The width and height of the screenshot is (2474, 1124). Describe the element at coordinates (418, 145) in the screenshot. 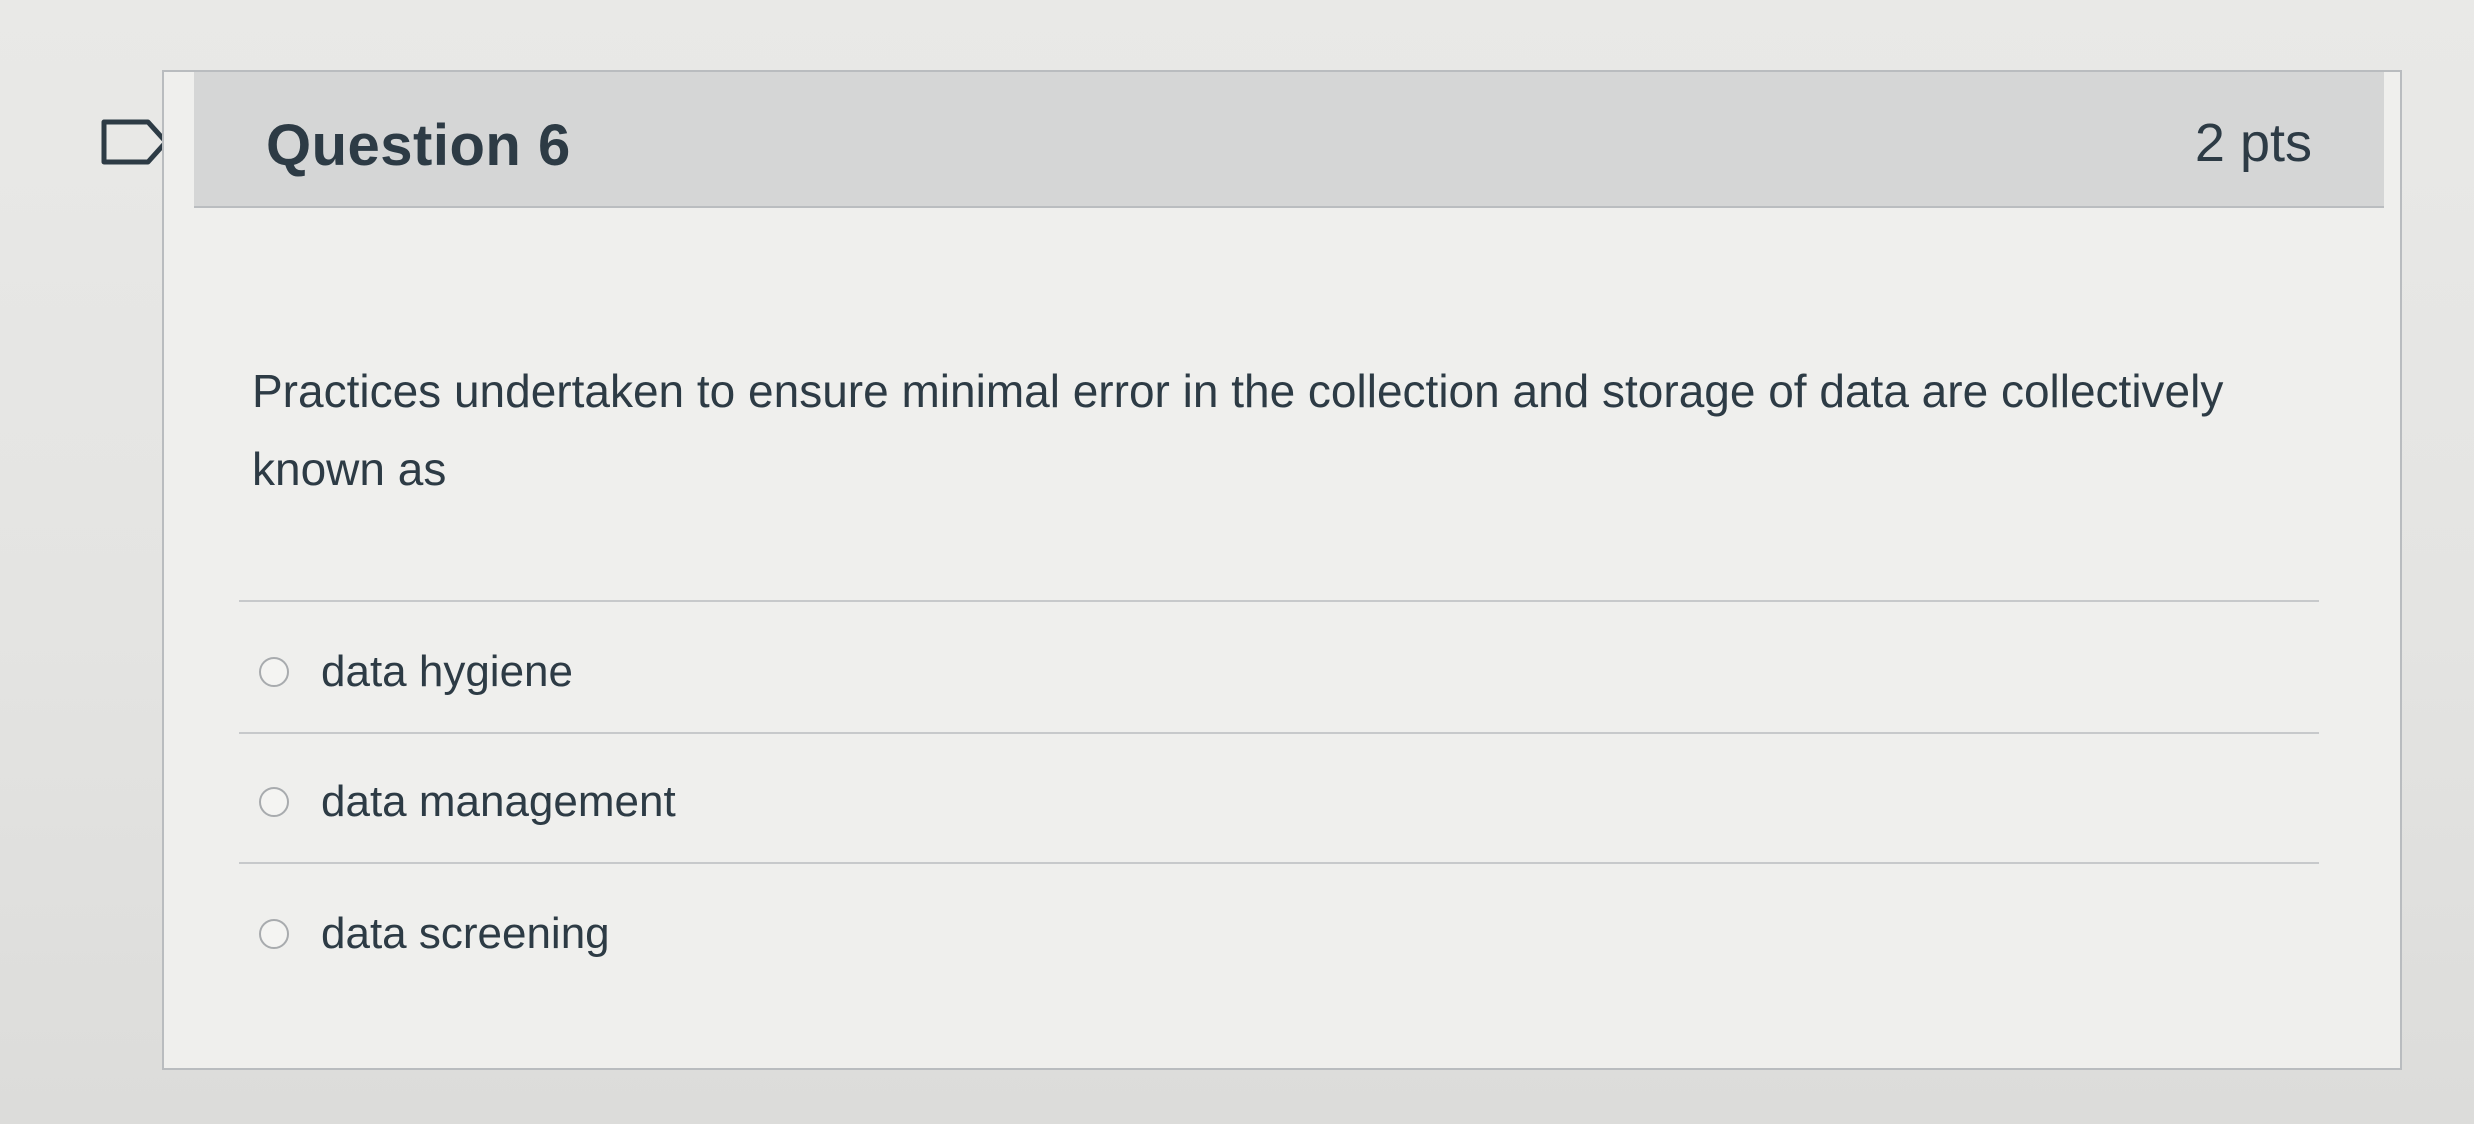

I see `question-title: Question 6` at that location.